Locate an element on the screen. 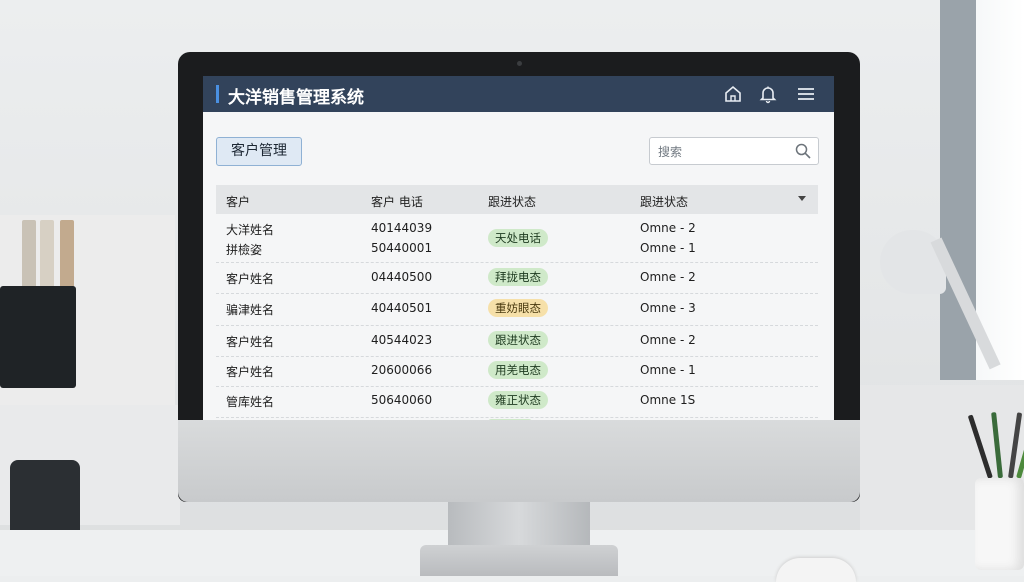 This screenshot has height=582, width=1024. status-badge: 雍正状态 is located at coordinates (518, 400).